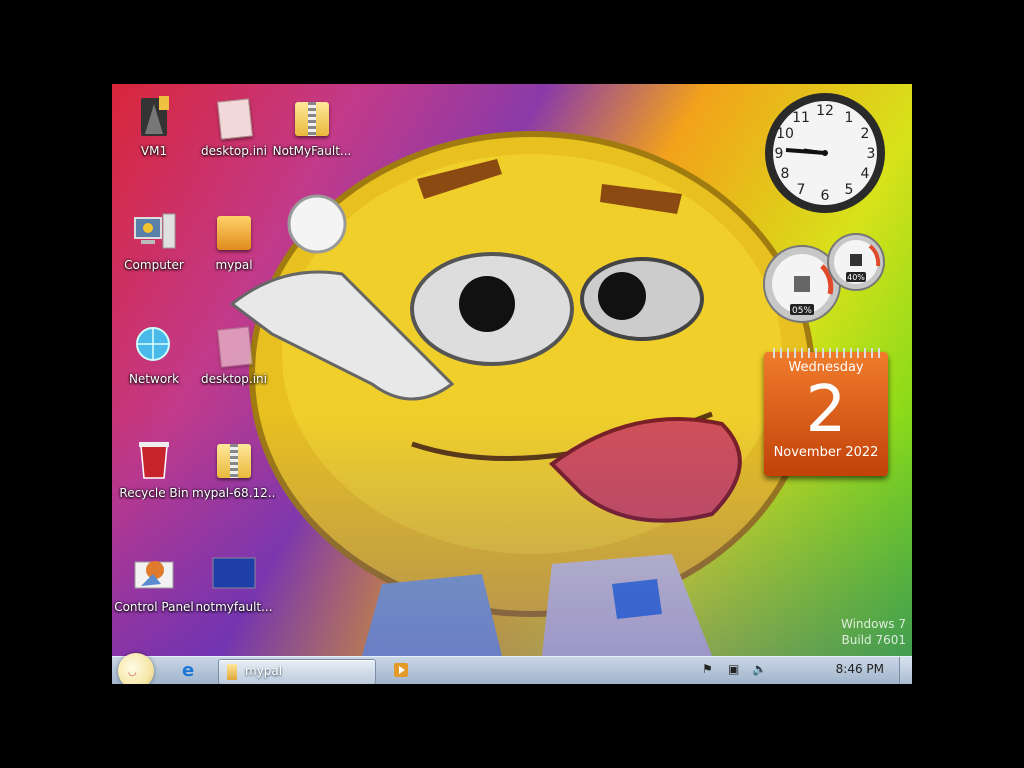 Image resolution: width=1024 pixels, height=768 pixels. Describe the element at coordinates (401, 670) in the screenshot. I see `media-player-icon` at that location.